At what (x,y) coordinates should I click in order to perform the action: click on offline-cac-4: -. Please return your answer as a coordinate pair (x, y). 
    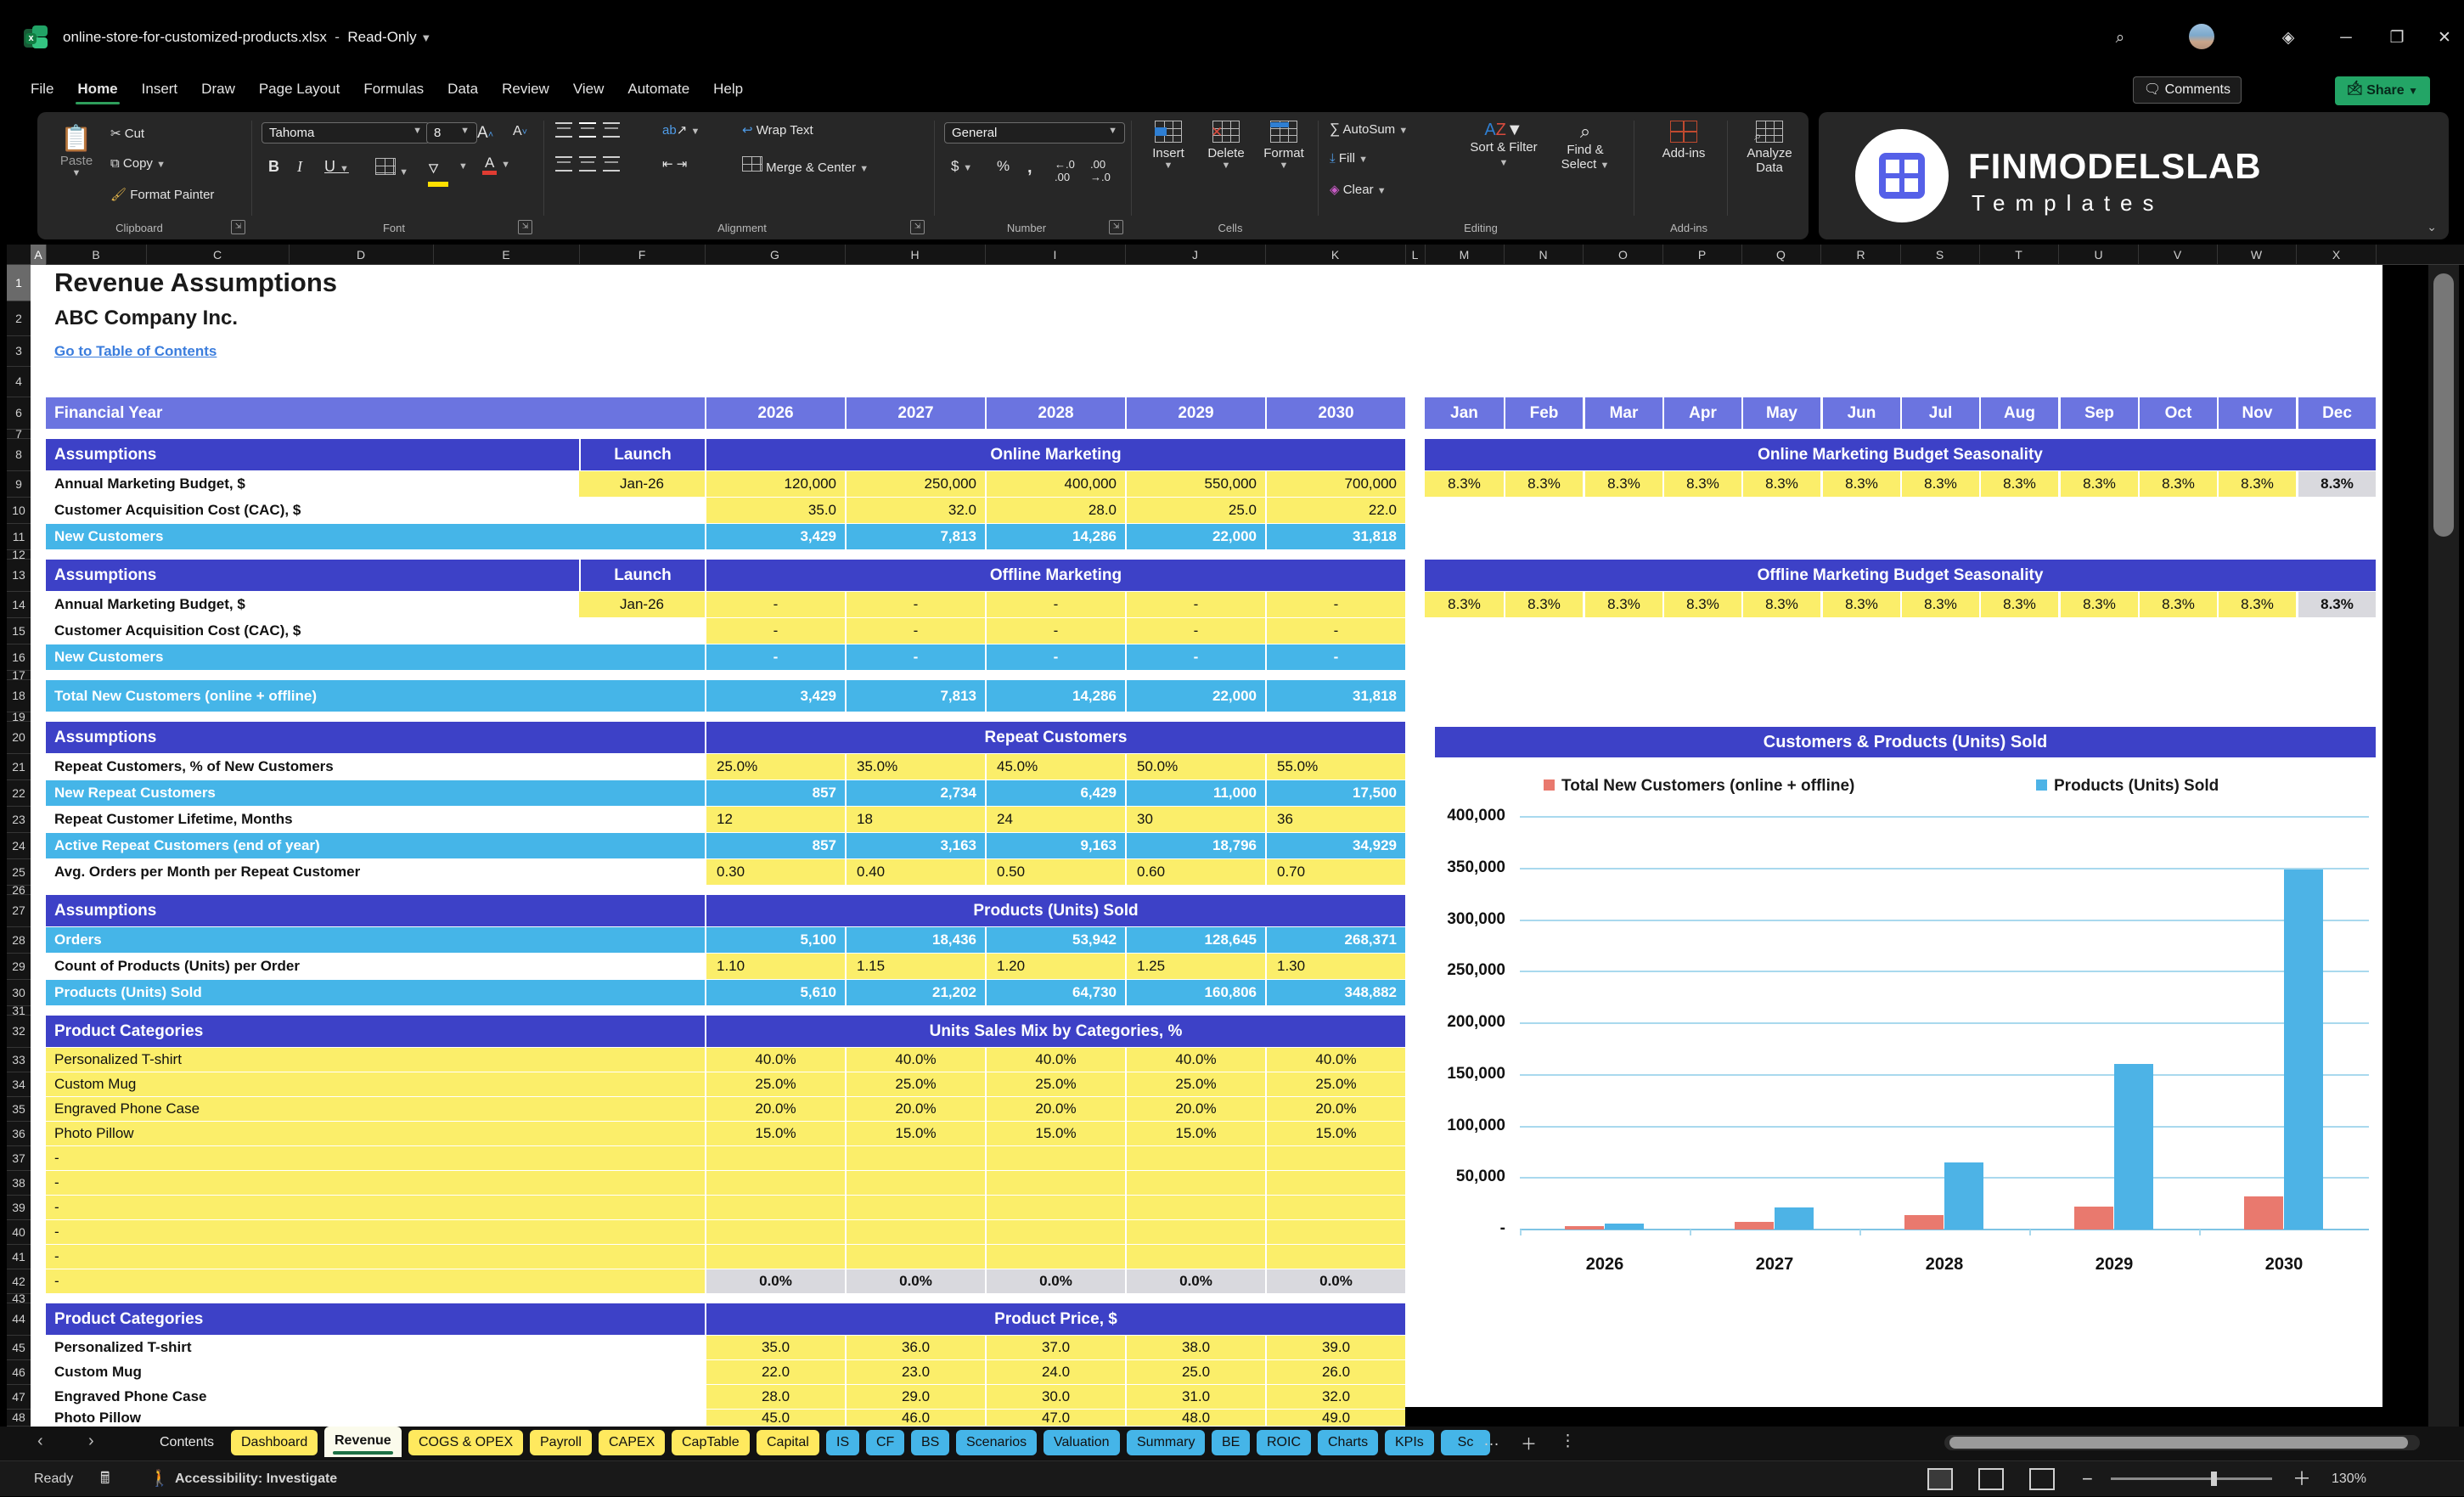
    Looking at the image, I should click on (1335, 631).